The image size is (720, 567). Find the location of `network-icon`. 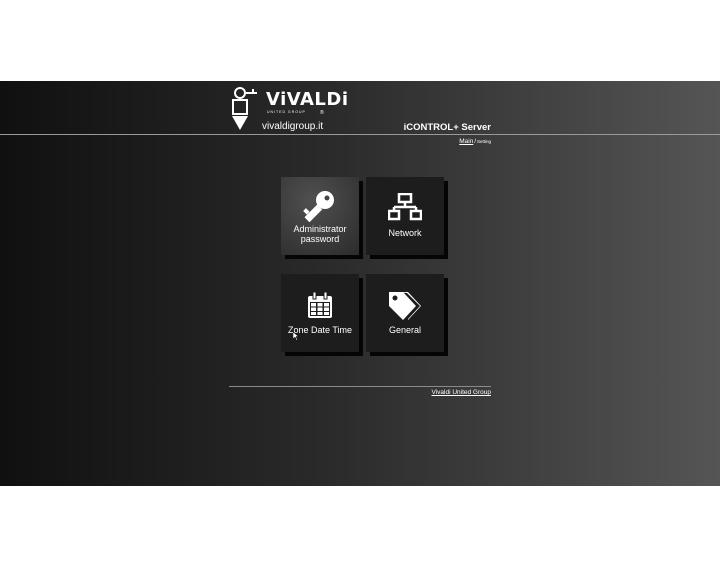

network-icon is located at coordinates (405, 207).